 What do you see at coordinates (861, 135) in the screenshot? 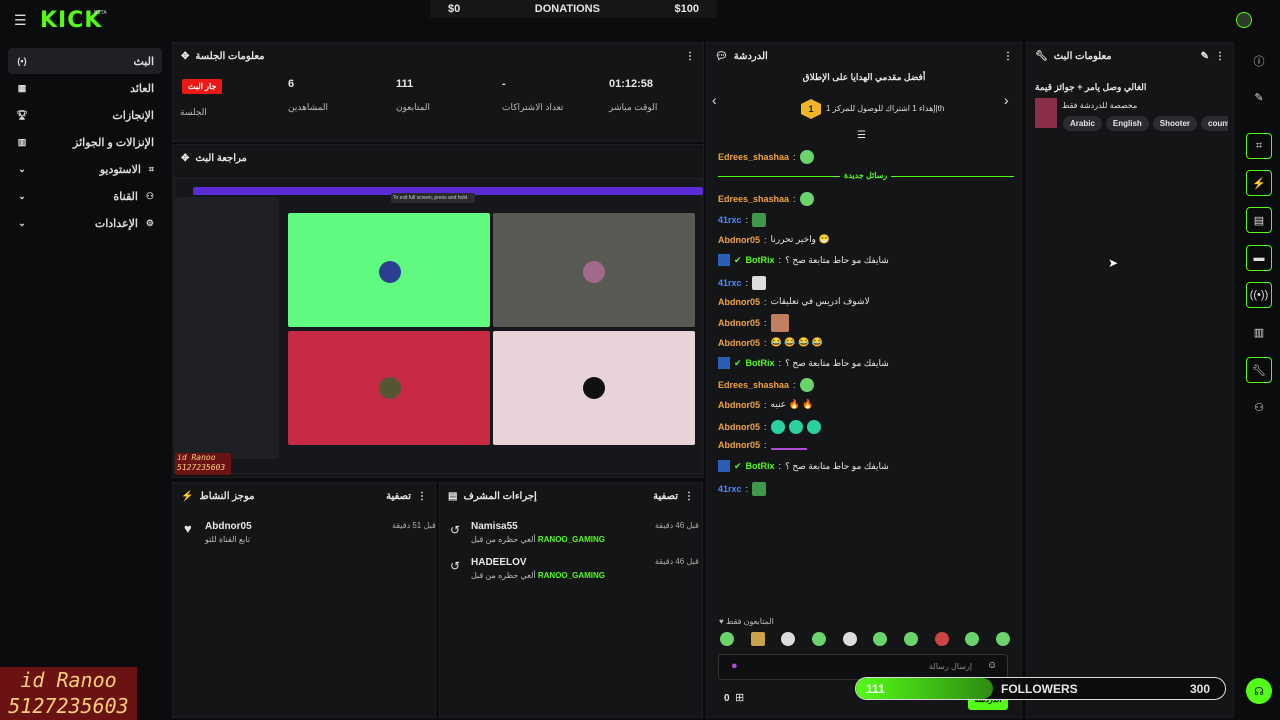
I see `collapse-icon: ☰` at bounding box center [861, 135].